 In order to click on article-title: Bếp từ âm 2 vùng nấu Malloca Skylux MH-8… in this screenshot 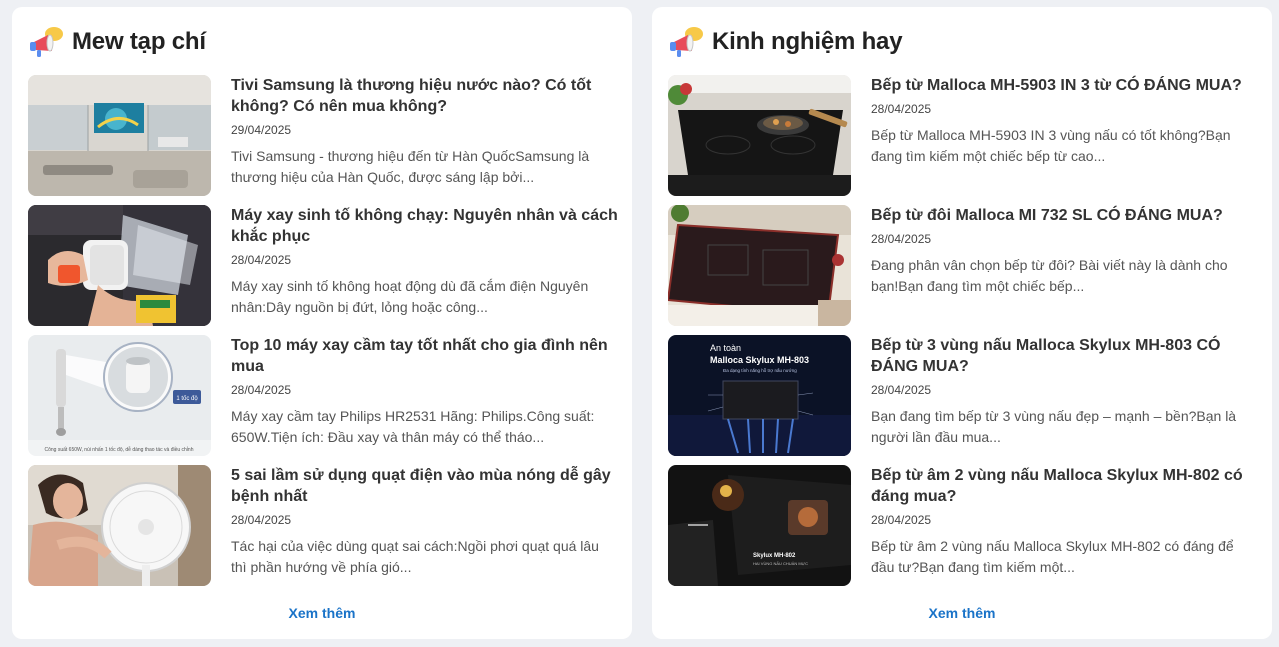, I will do `click(1064, 486)`.